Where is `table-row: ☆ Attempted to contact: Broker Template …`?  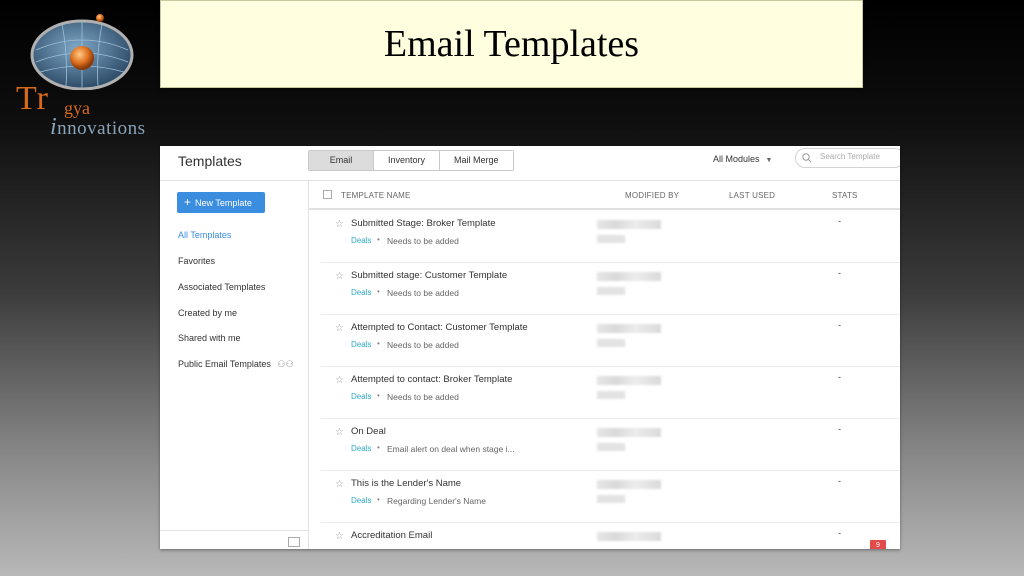
table-row: ☆ Attempted to contact: Broker Template … is located at coordinates (610, 392).